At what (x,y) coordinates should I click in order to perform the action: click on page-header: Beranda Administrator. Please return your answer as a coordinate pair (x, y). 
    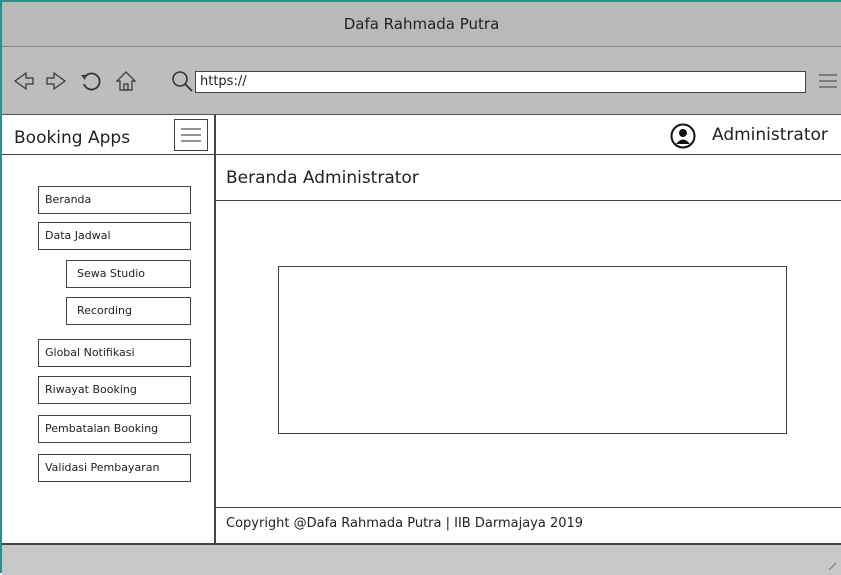
    Looking at the image, I should click on (528, 178).